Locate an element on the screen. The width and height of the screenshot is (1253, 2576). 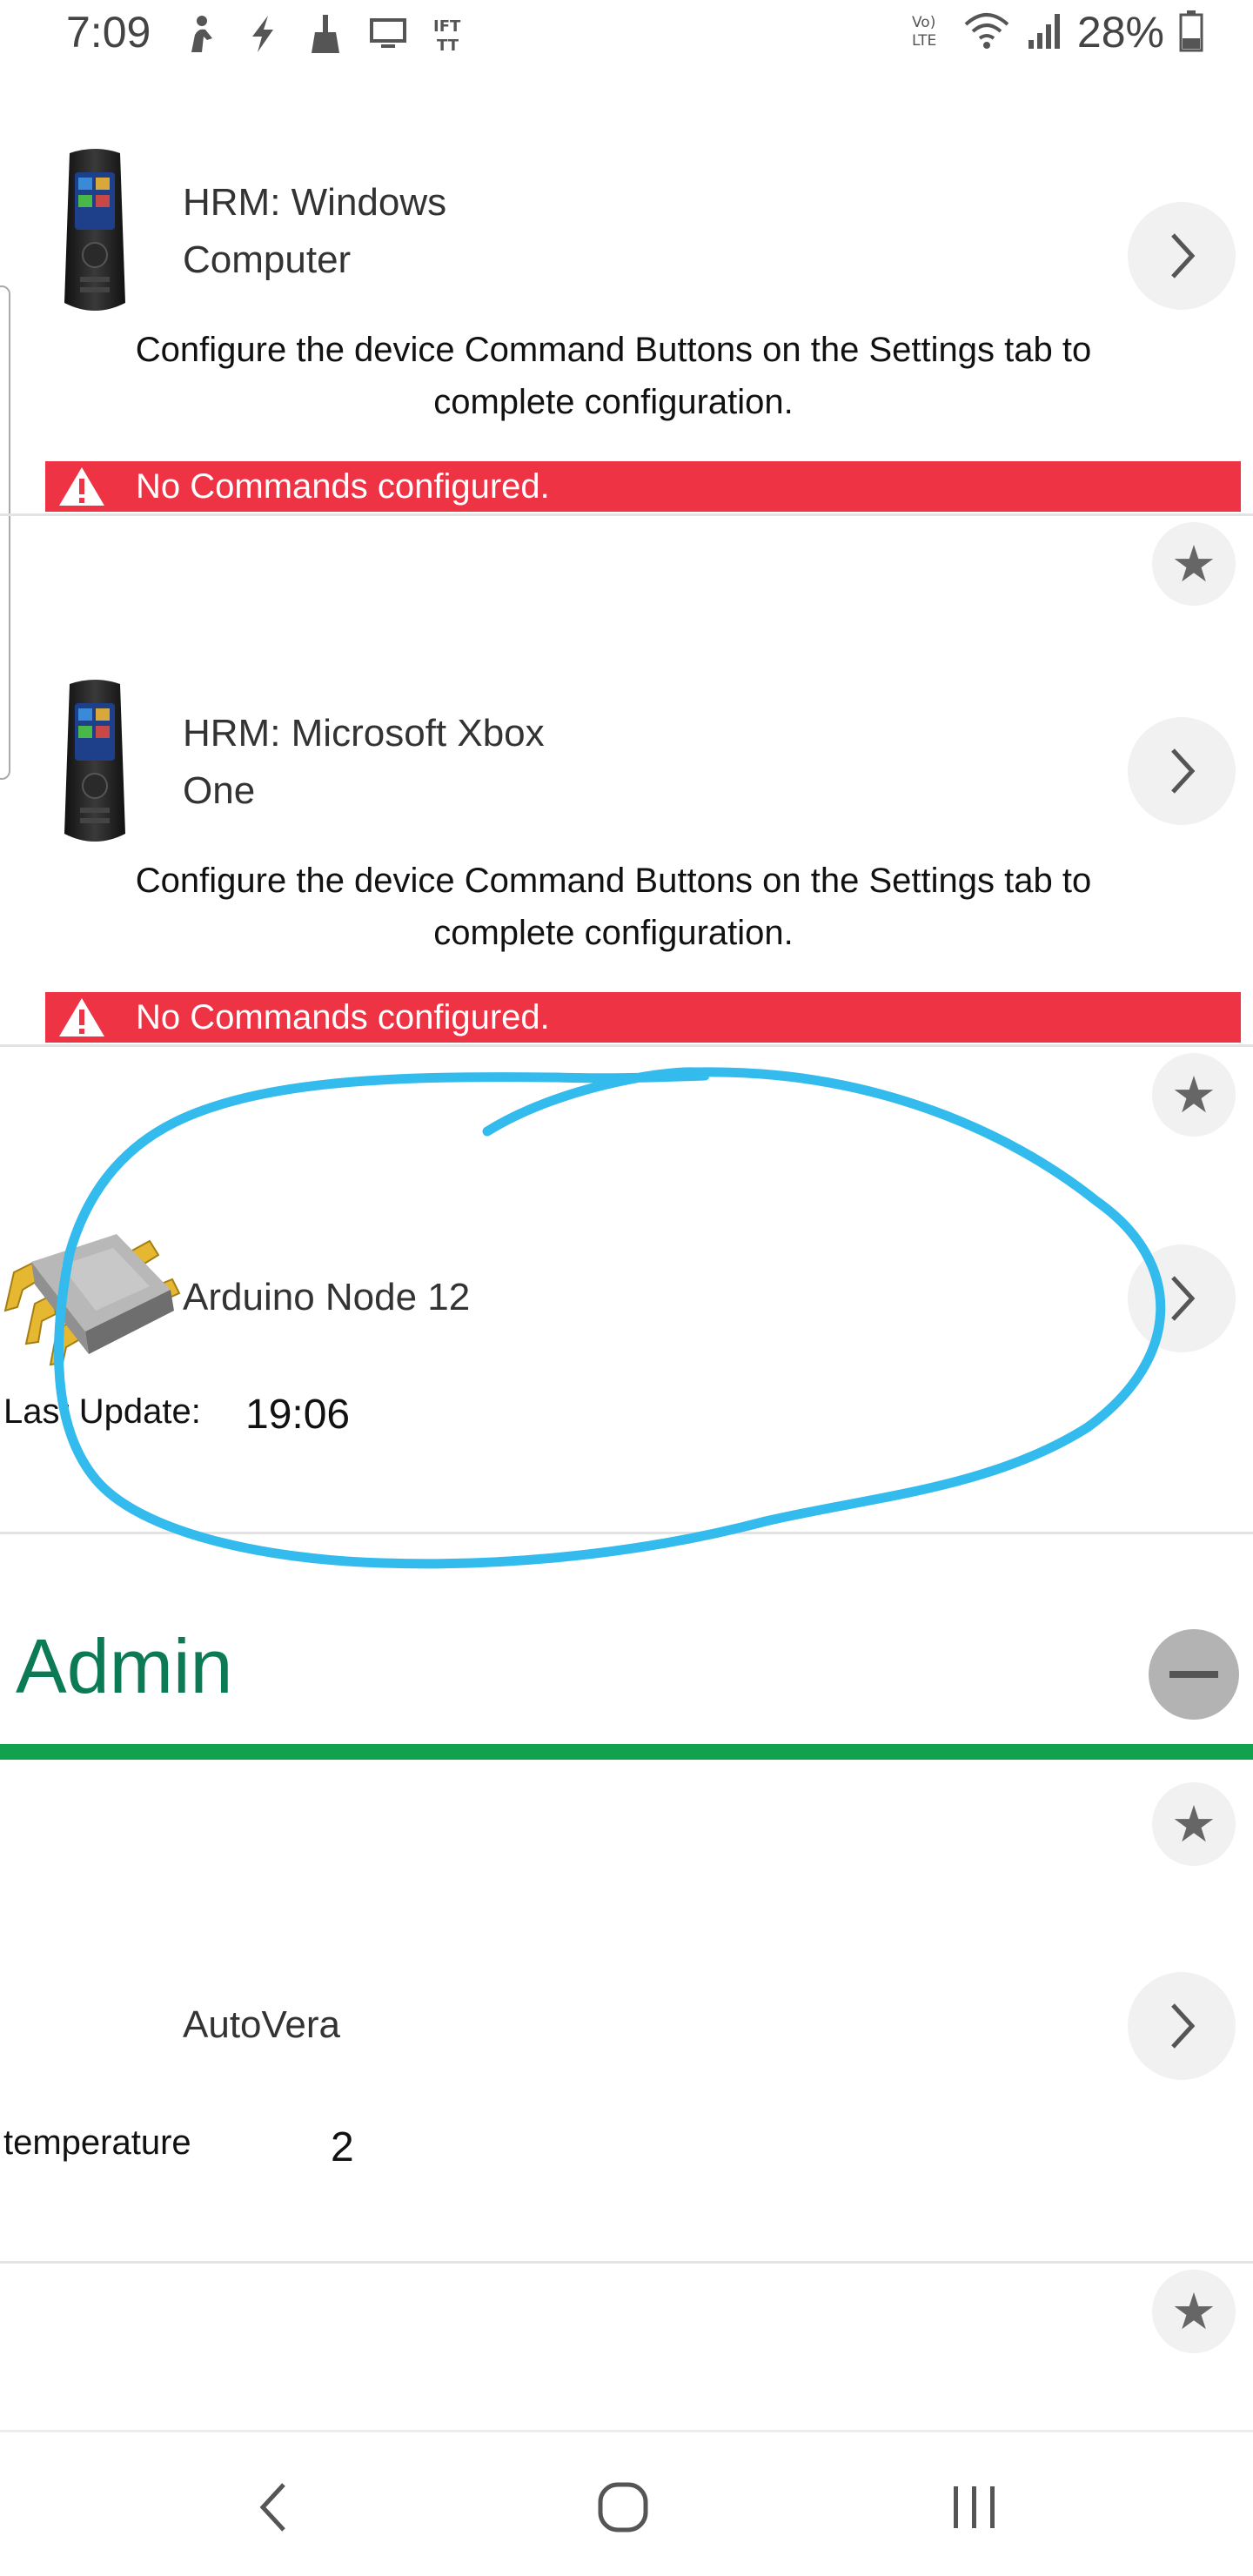
back-icon is located at coordinates (272, 2507).